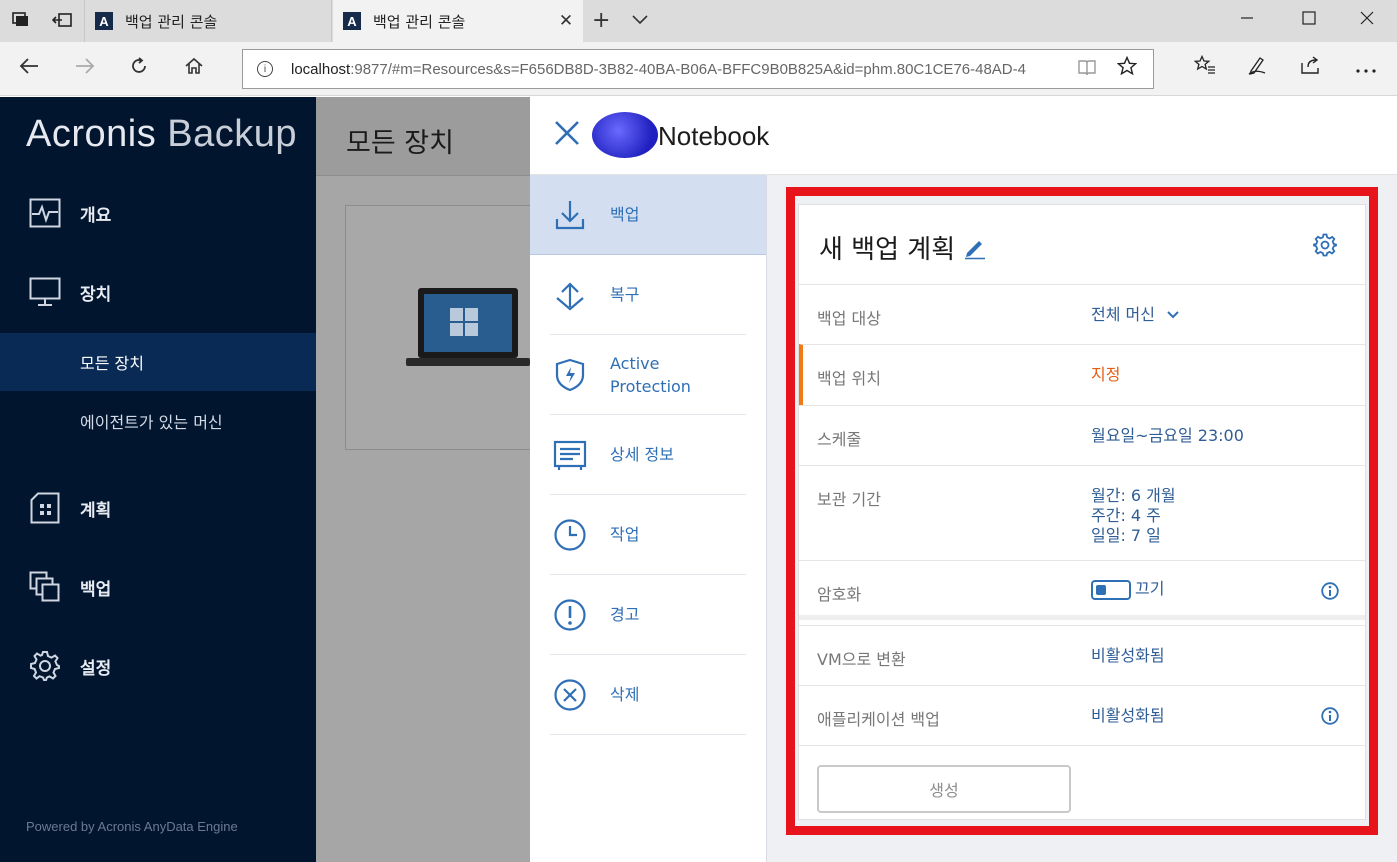 This screenshot has height=862, width=1397. What do you see at coordinates (566, 21) in the screenshot?
I see `close-tab-icon: ✕` at bounding box center [566, 21].